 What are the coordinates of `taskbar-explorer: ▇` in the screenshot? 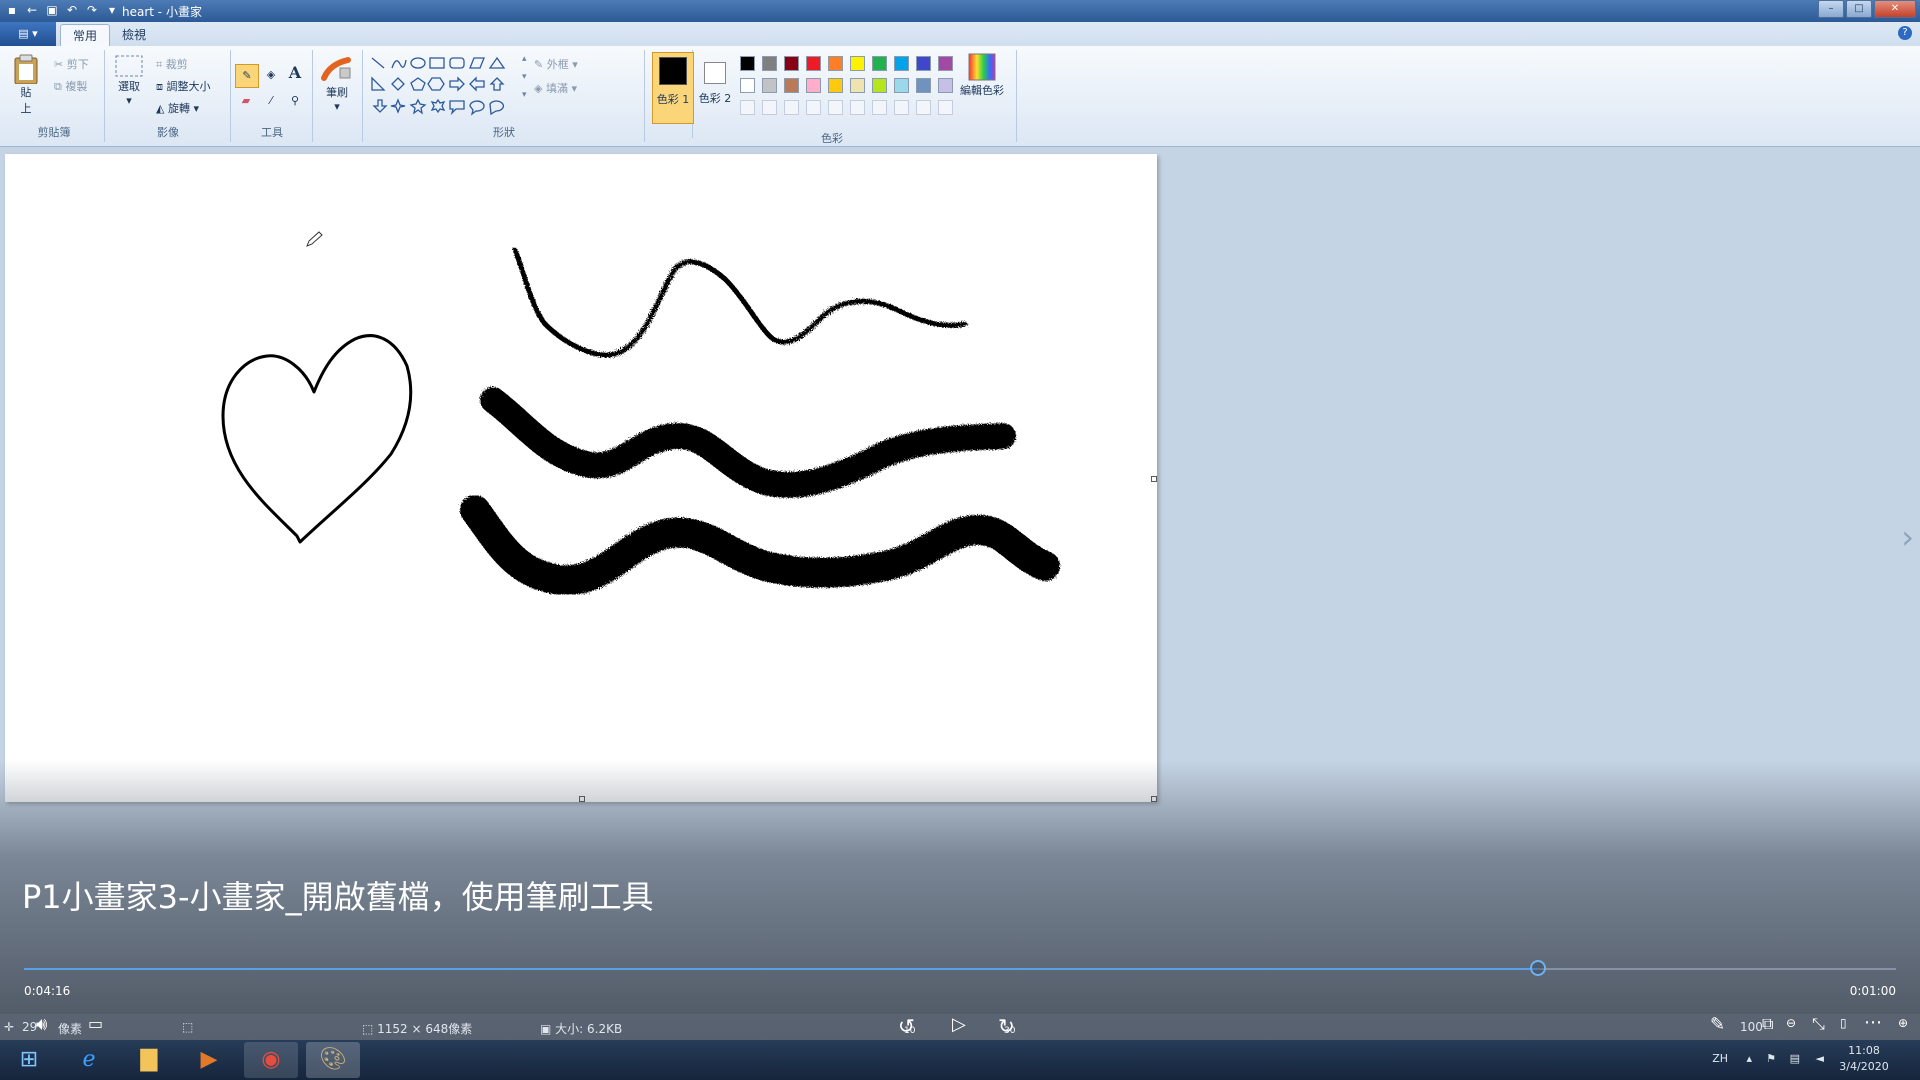 It's located at (149, 1060).